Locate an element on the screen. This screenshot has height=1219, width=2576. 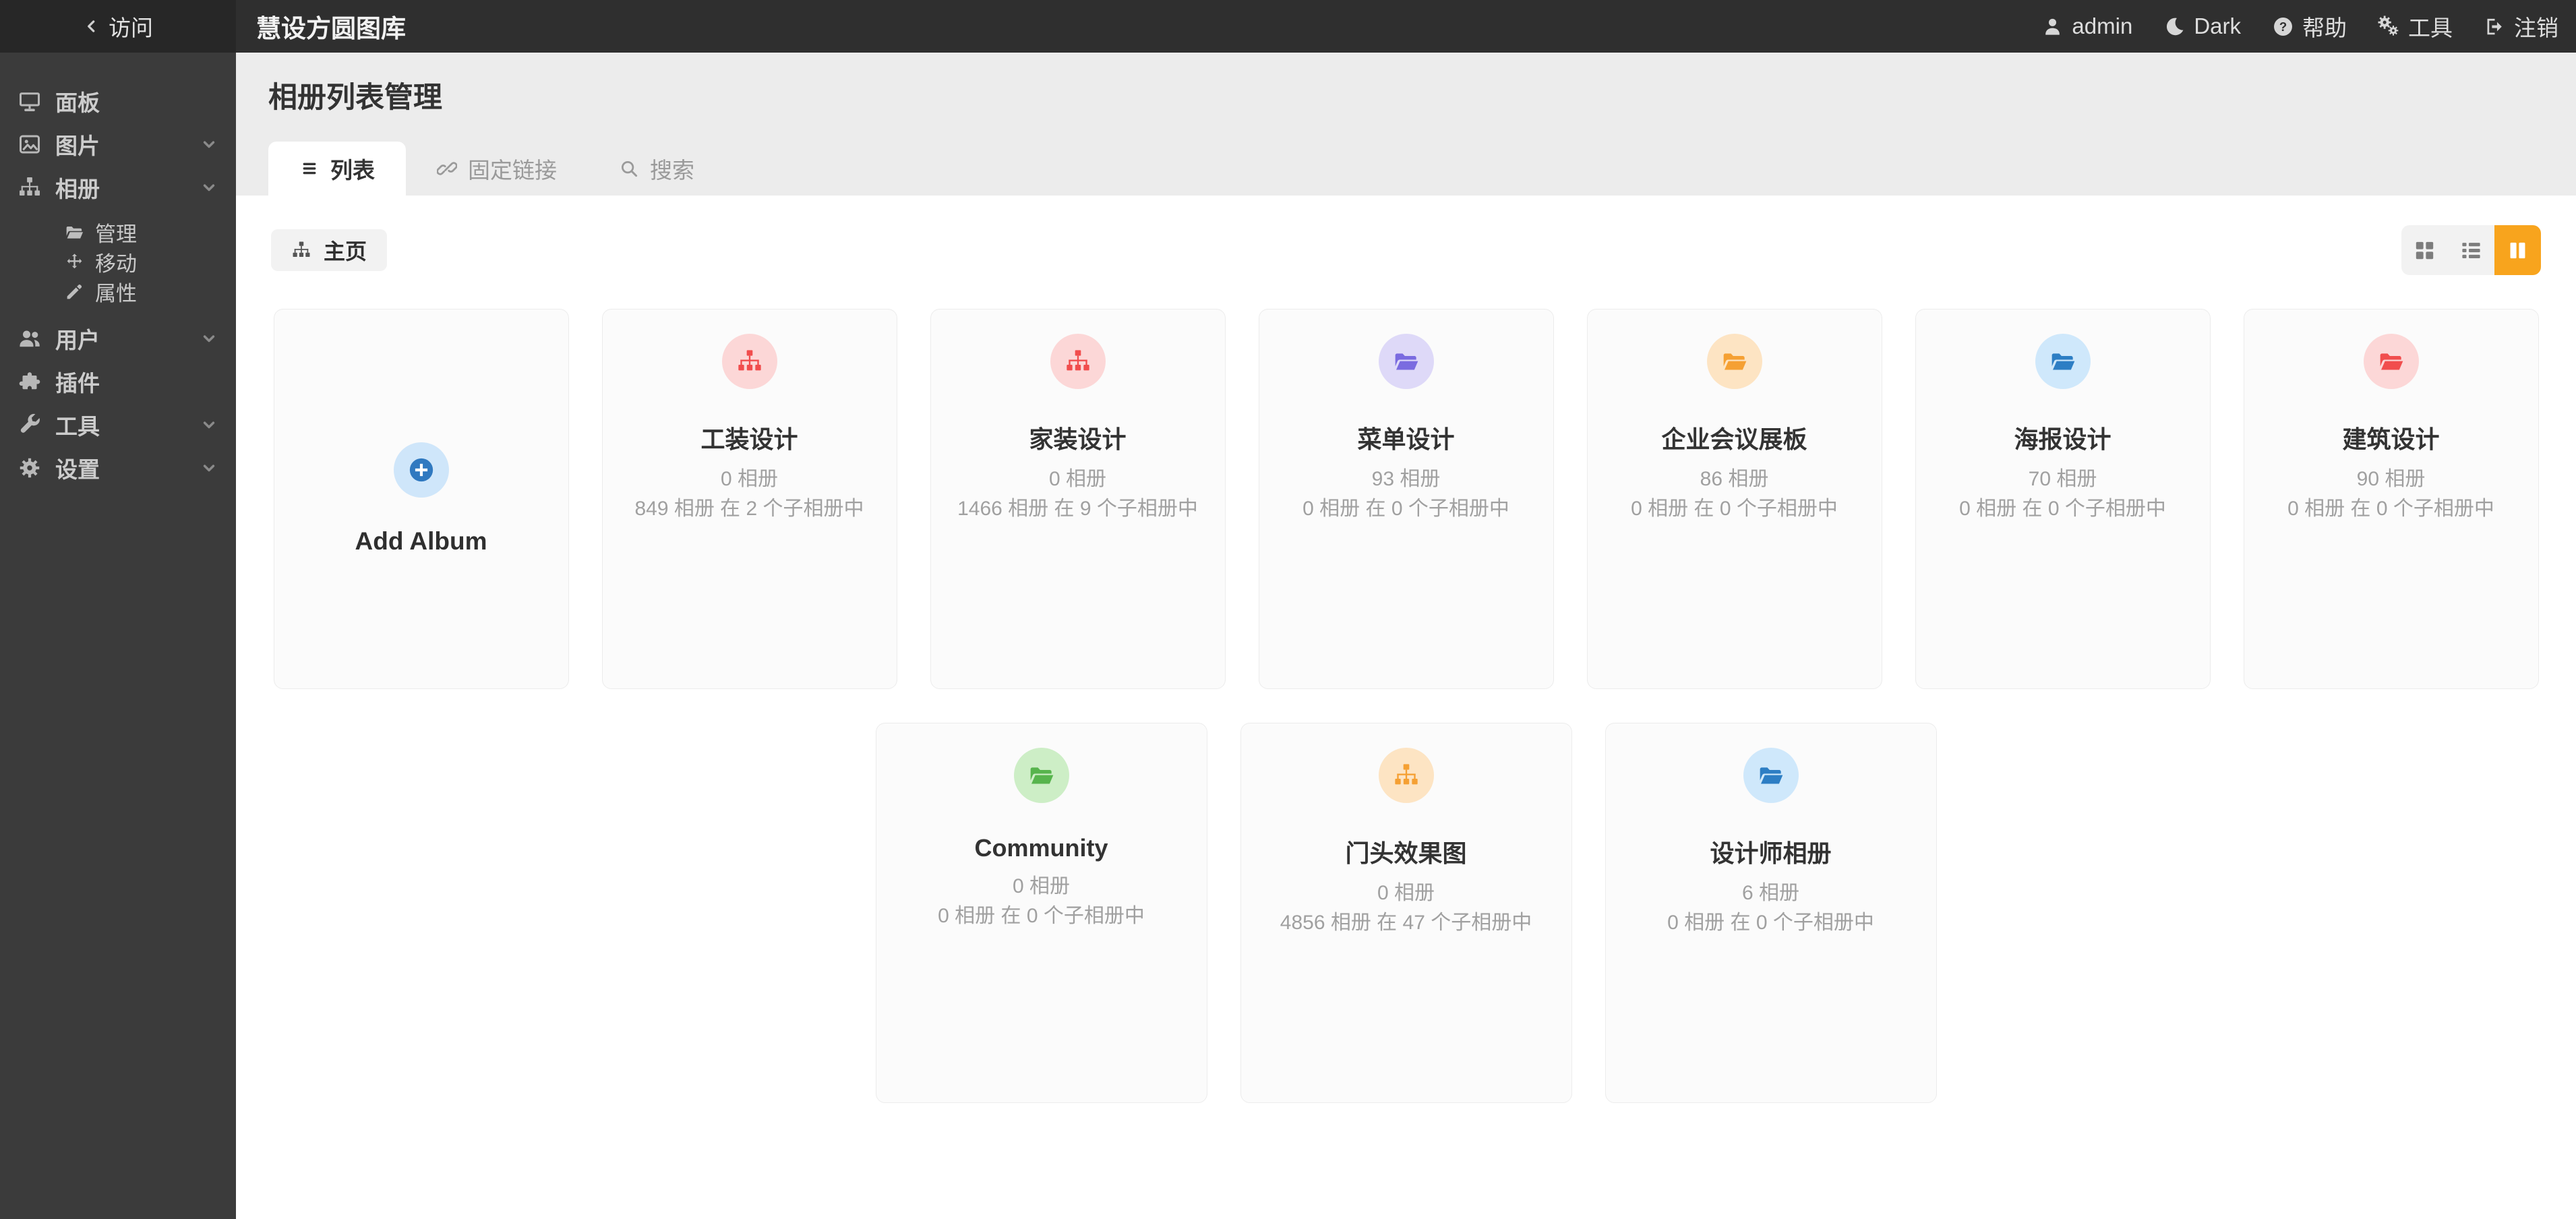
add-album-card: Add Album is located at coordinates (421, 499).